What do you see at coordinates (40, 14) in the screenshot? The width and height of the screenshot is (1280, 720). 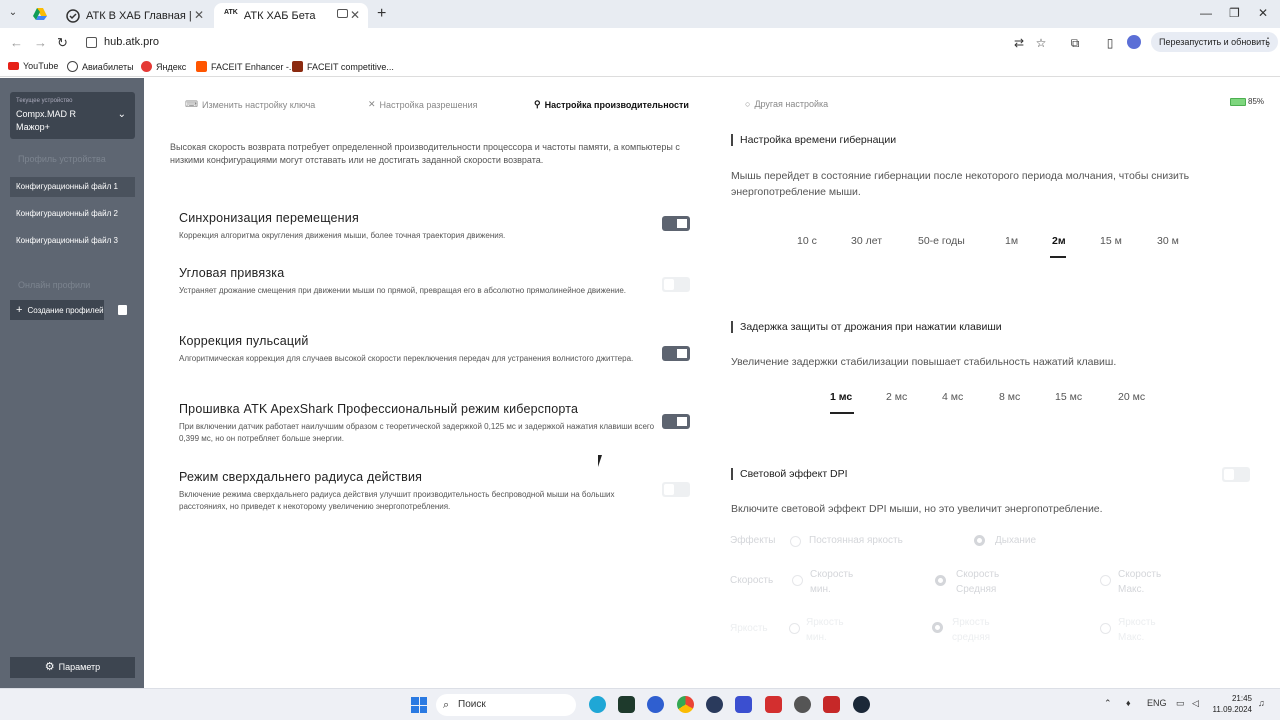 I see `google-drive-icon` at bounding box center [40, 14].